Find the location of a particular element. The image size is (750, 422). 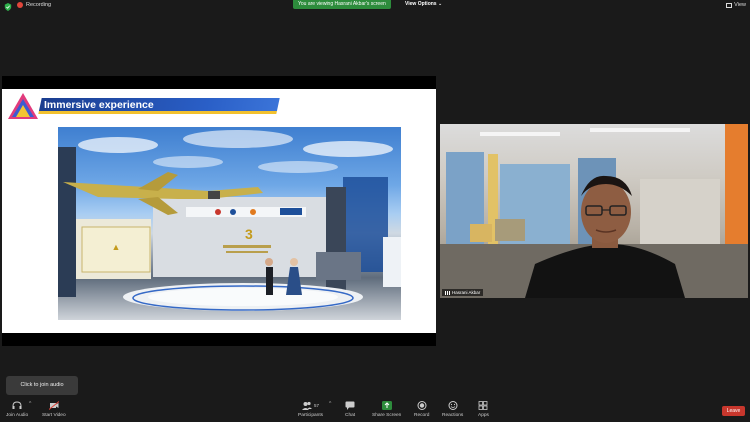

screen-share-banner: You are viewing Hasrani Akbar's screen is located at coordinates (342, 4).